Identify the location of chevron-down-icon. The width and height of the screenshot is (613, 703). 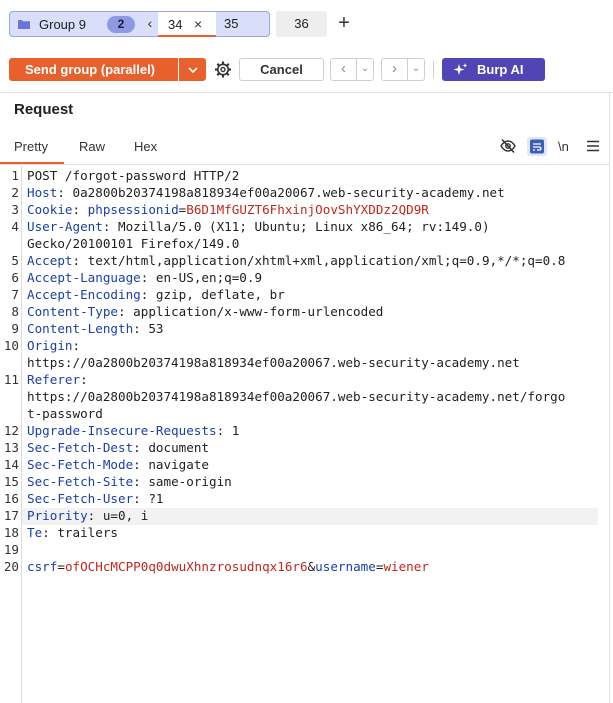
(192, 70).